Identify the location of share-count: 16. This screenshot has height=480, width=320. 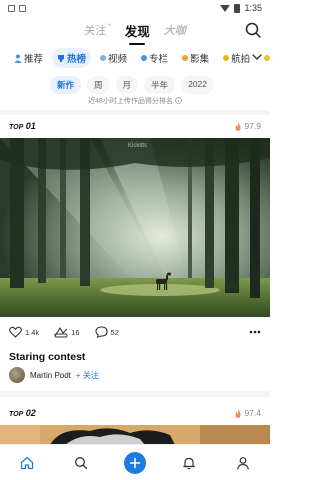
(75, 332).